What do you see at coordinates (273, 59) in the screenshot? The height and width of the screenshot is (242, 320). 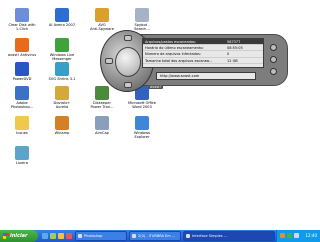 I see `avast-settings-button` at bounding box center [273, 59].